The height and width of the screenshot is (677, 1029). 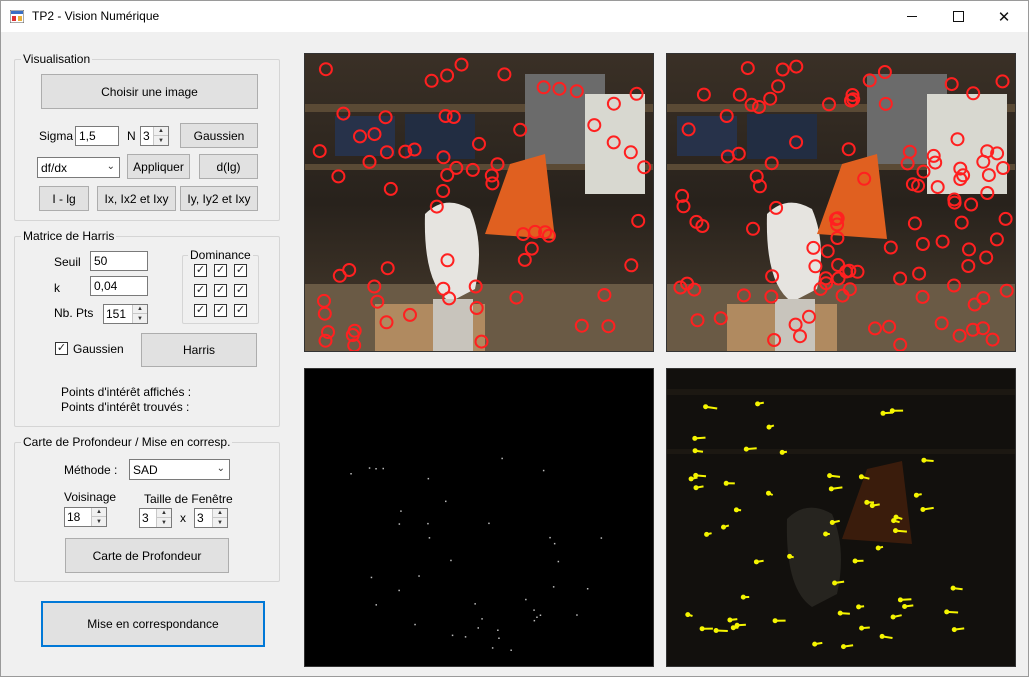 What do you see at coordinates (158, 166) in the screenshot?
I see `apply-button: Appliquer` at bounding box center [158, 166].